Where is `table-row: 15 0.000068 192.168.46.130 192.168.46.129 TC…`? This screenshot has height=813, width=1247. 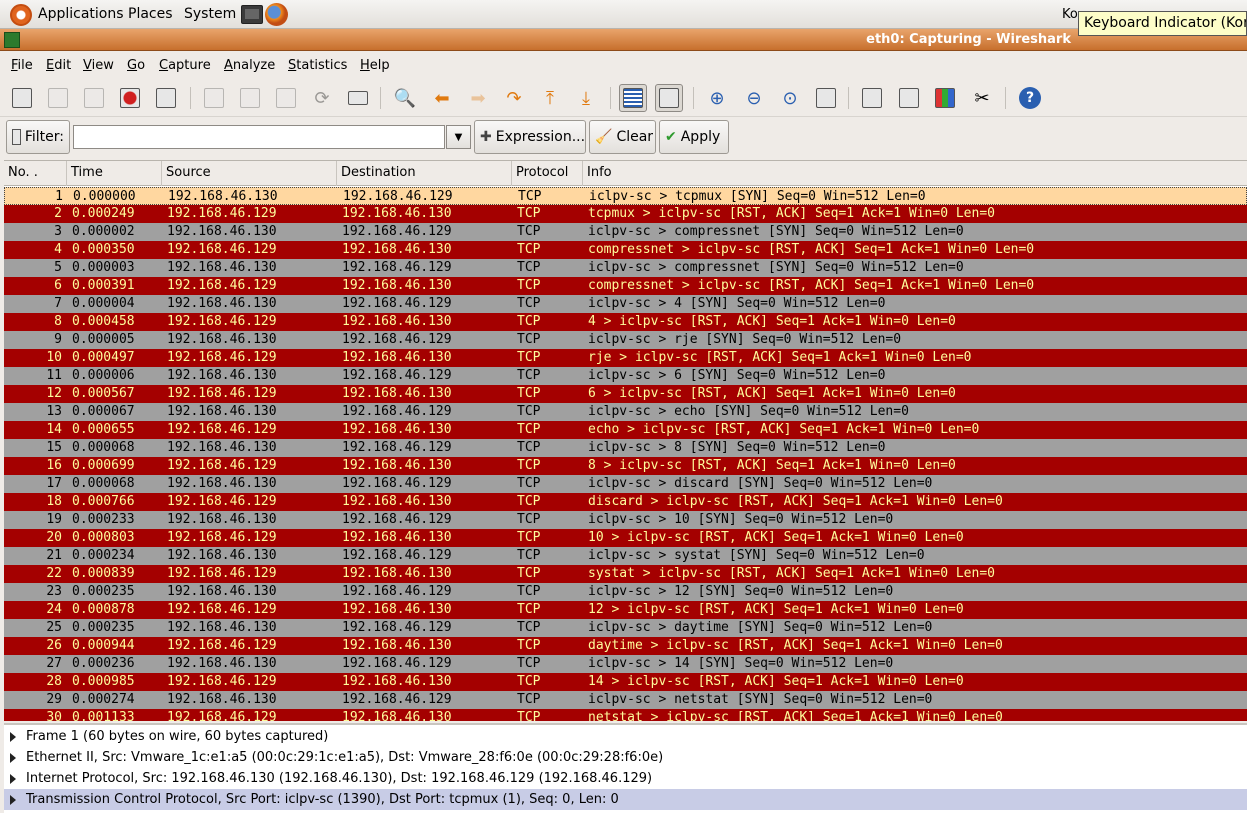
table-row: 15 0.000068 192.168.46.130 192.168.46.129 TC… is located at coordinates (625, 448).